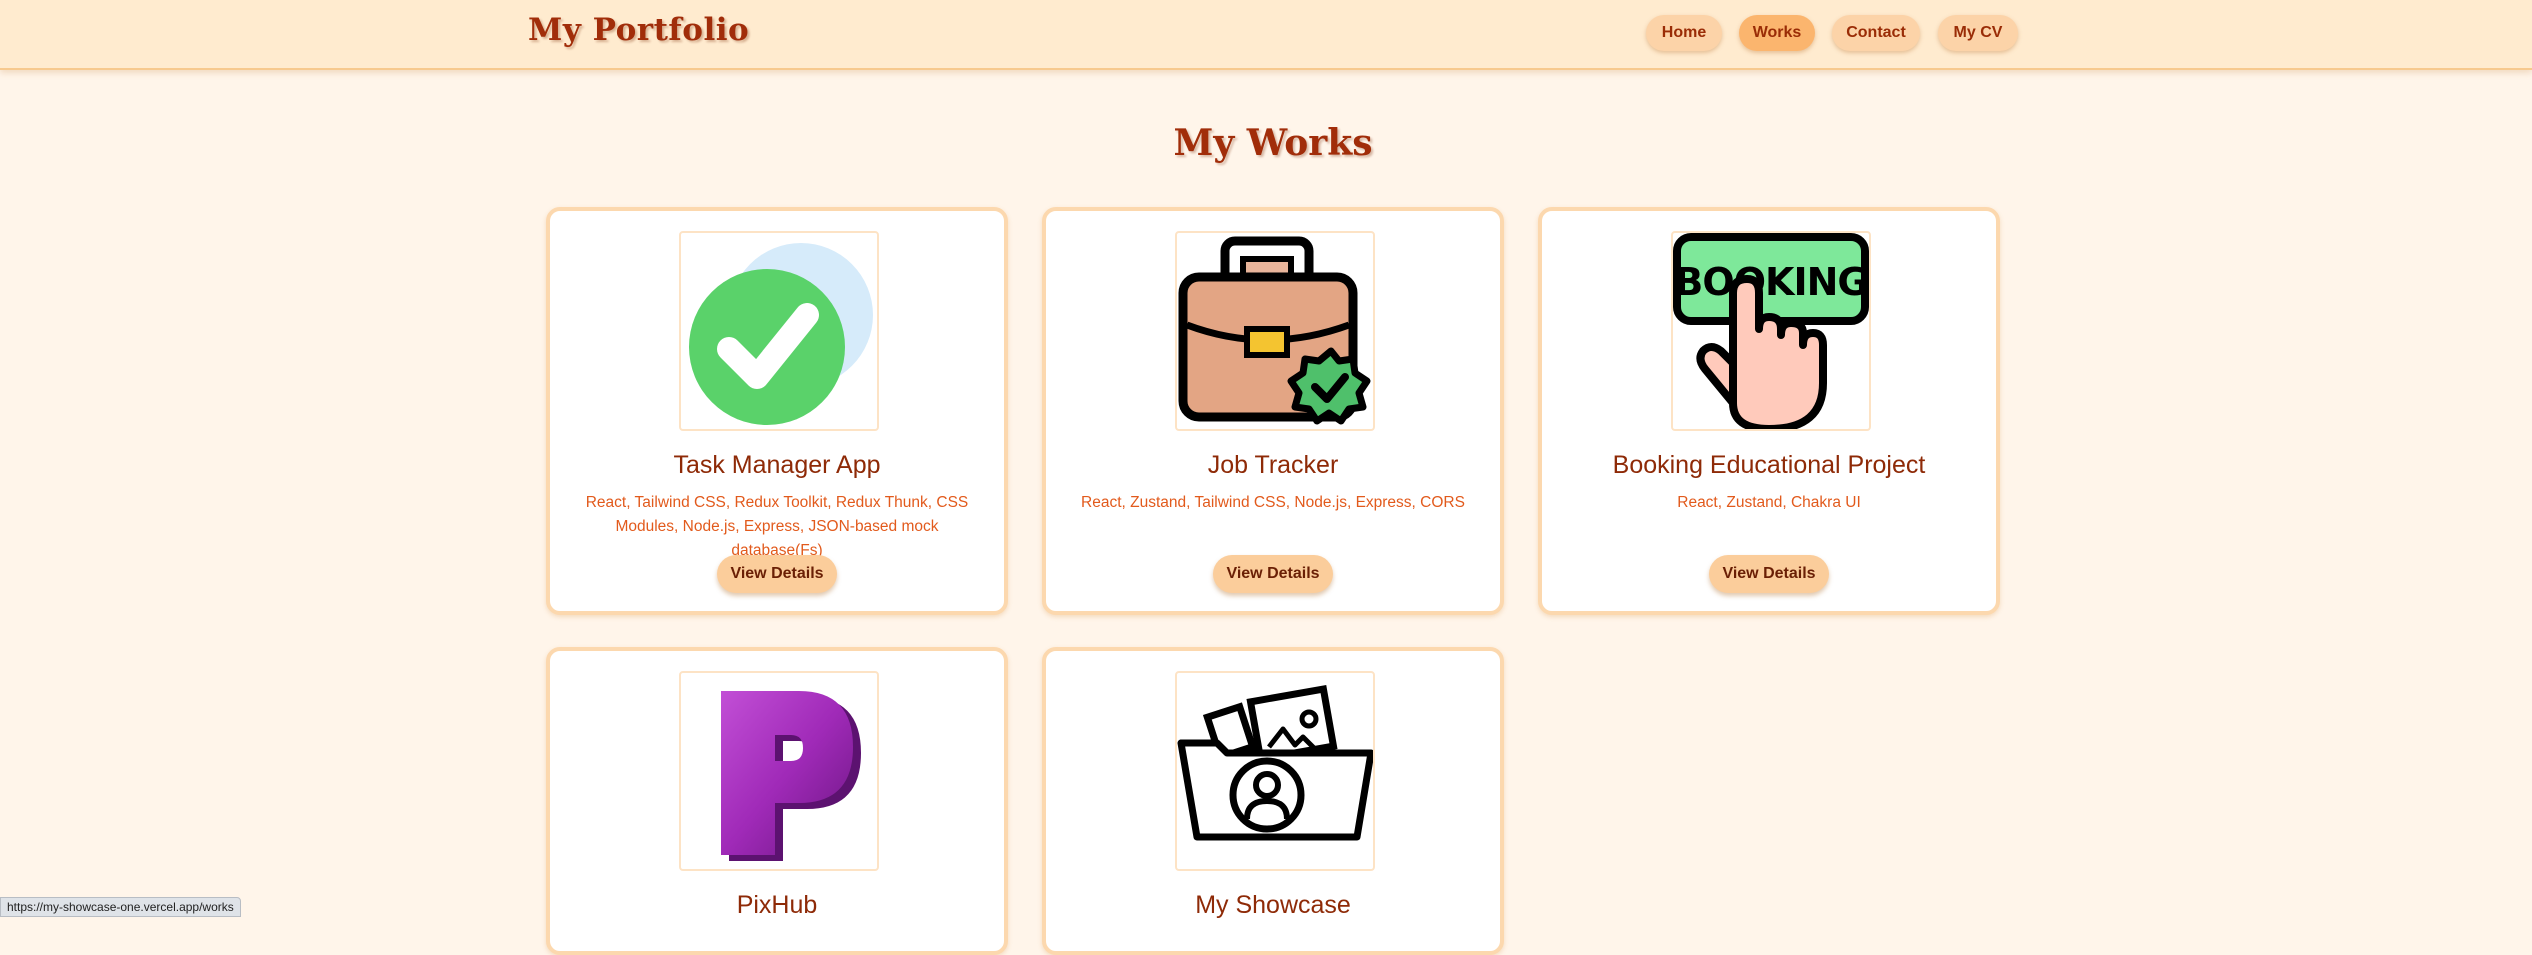 The width and height of the screenshot is (2532, 955). What do you see at coordinates (779, 331) in the screenshot?
I see `check-circle-icon` at bounding box center [779, 331].